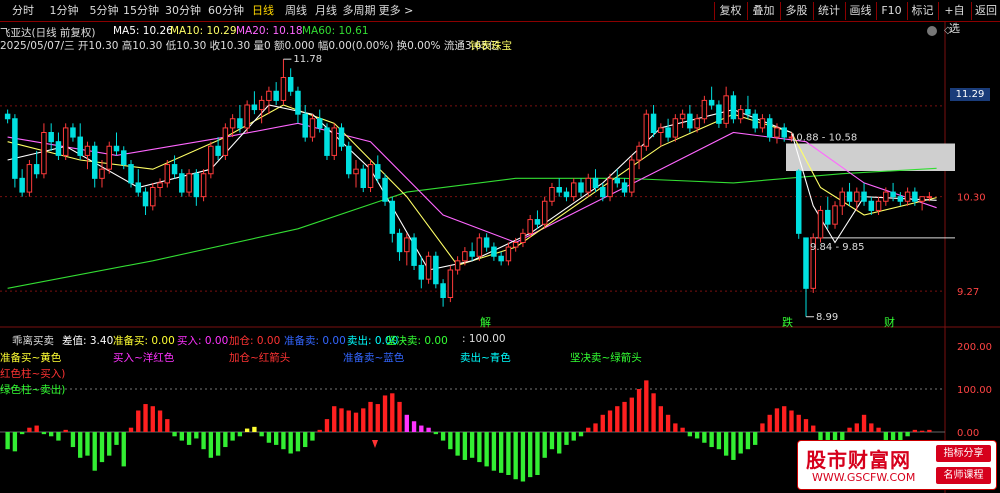 The image size is (1000, 493). What do you see at coordinates (932, 31) in the screenshot?
I see `settings-icon` at bounding box center [932, 31].